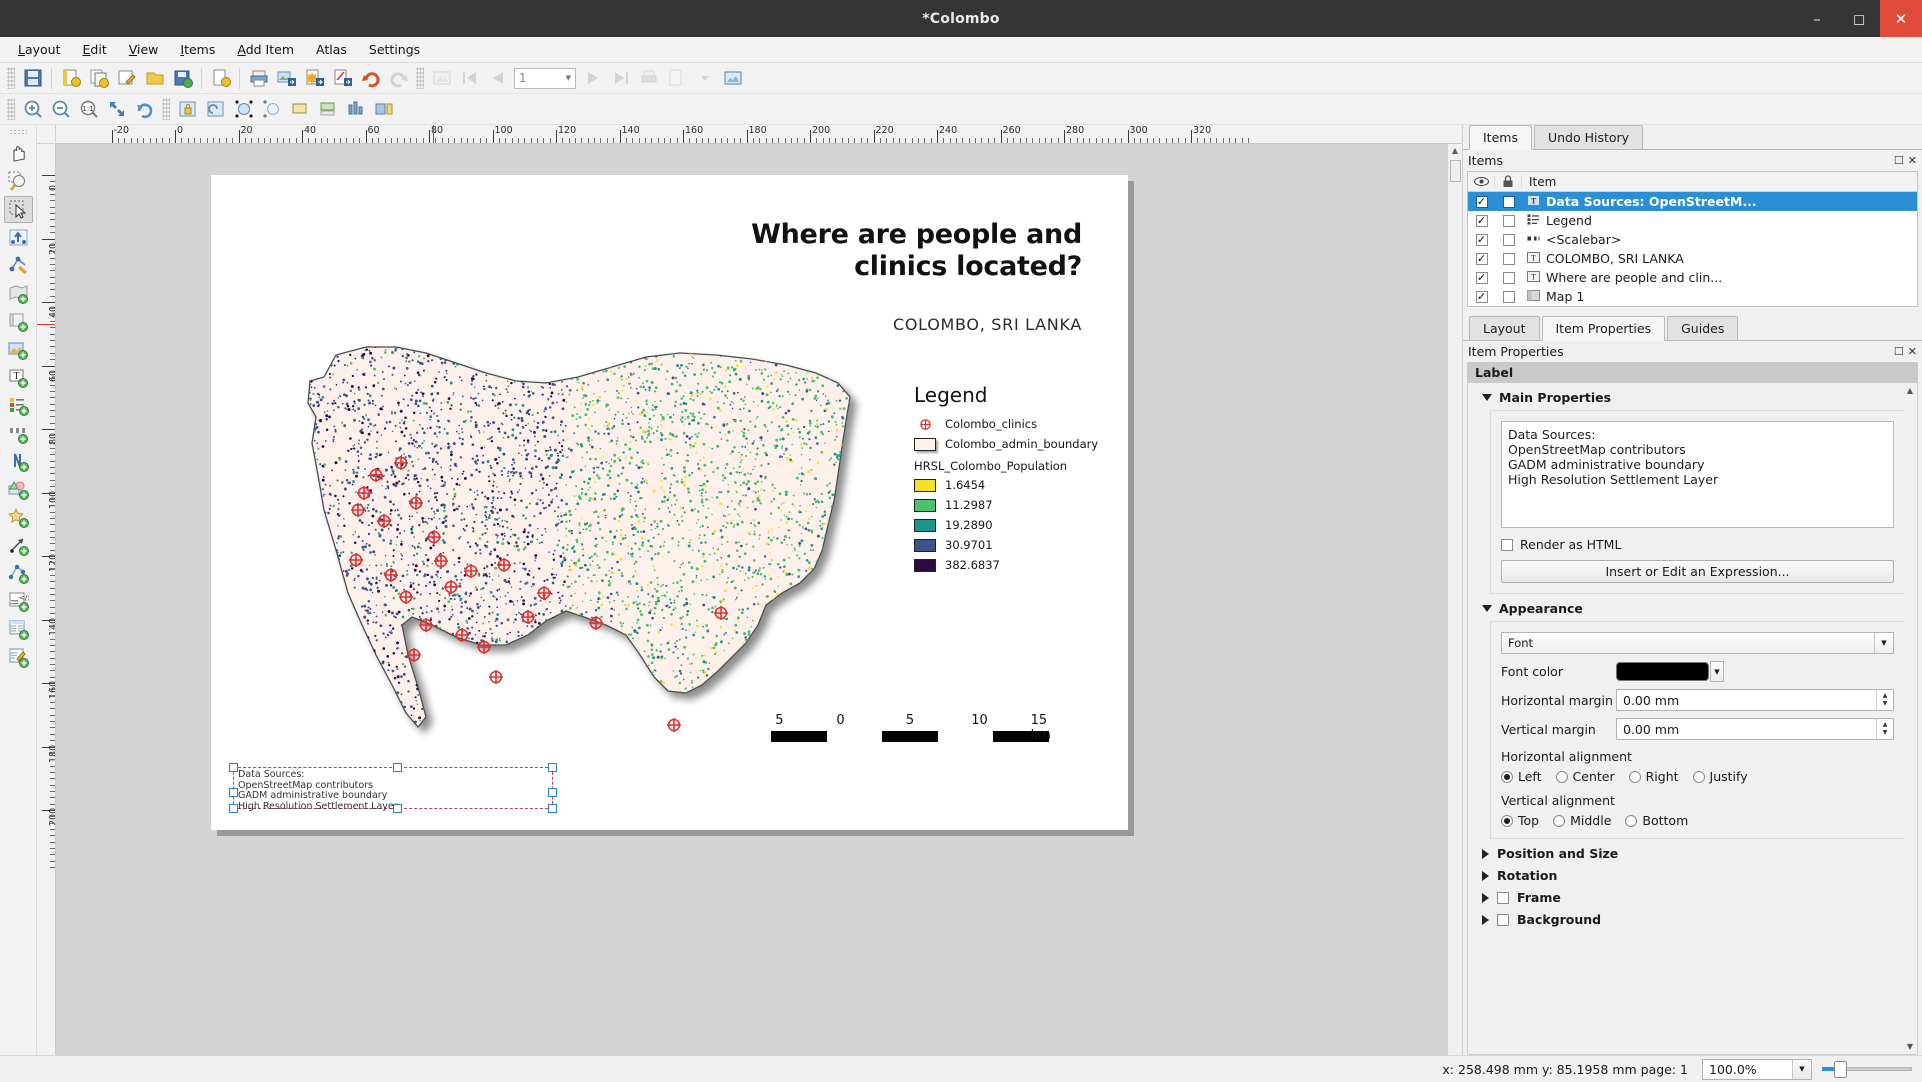 The width and height of the screenshot is (1922, 1082). Describe the element at coordinates (18, 573) in the screenshot. I see `add-polyline-icon` at that location.